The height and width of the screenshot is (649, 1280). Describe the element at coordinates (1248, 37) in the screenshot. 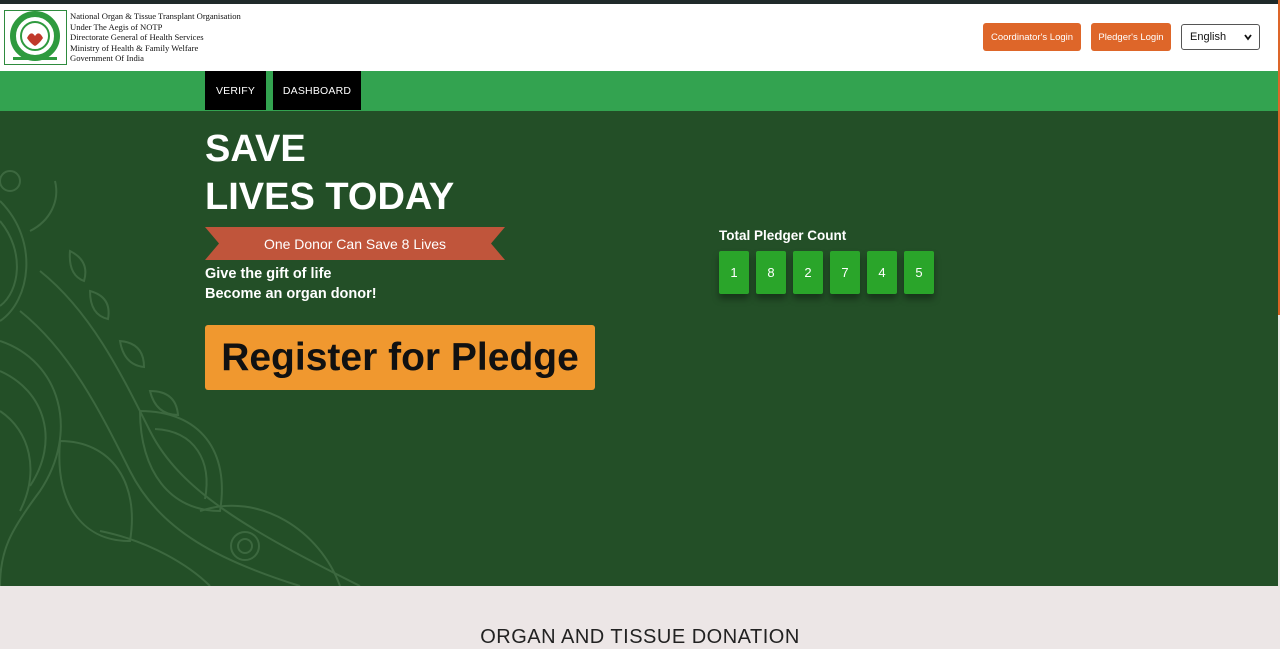

I see `chevron-down-icon` at that location.